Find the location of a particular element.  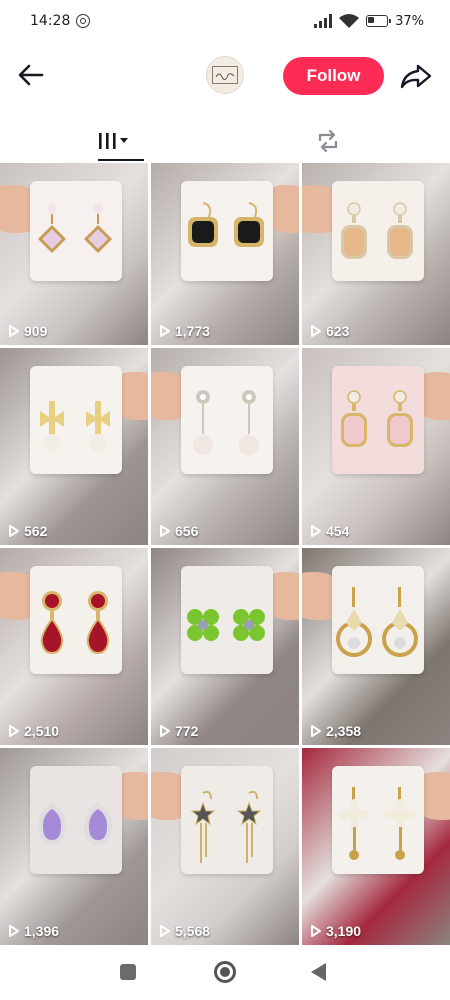

system-nav-bar is located at coordinates (225, 972).